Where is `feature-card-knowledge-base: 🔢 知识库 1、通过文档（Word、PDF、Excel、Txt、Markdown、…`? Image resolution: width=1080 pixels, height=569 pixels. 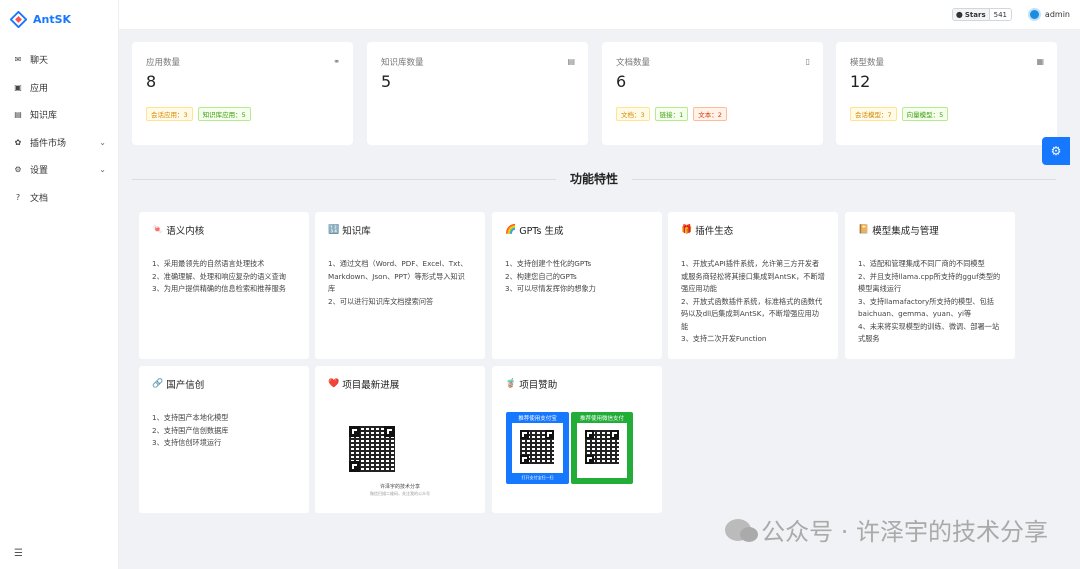 feature-card-knowledge-base: 🔢 知识库 1、通过文档（Word、PDF、Excel、Txt、Markdown、… is located at coordinates (400, 285).